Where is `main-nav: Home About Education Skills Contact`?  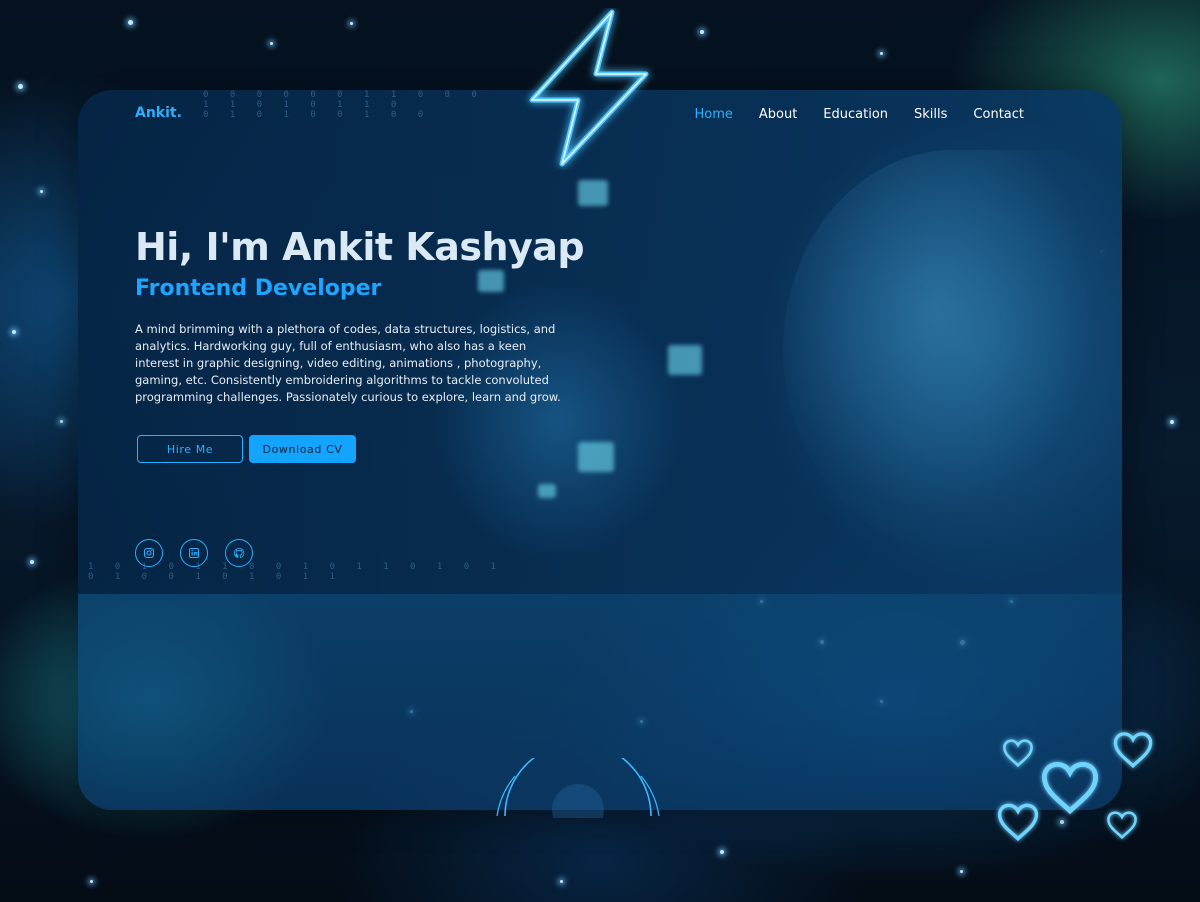
main-nav: Home About Education Skills Contact is located at coordinates (859, 114).